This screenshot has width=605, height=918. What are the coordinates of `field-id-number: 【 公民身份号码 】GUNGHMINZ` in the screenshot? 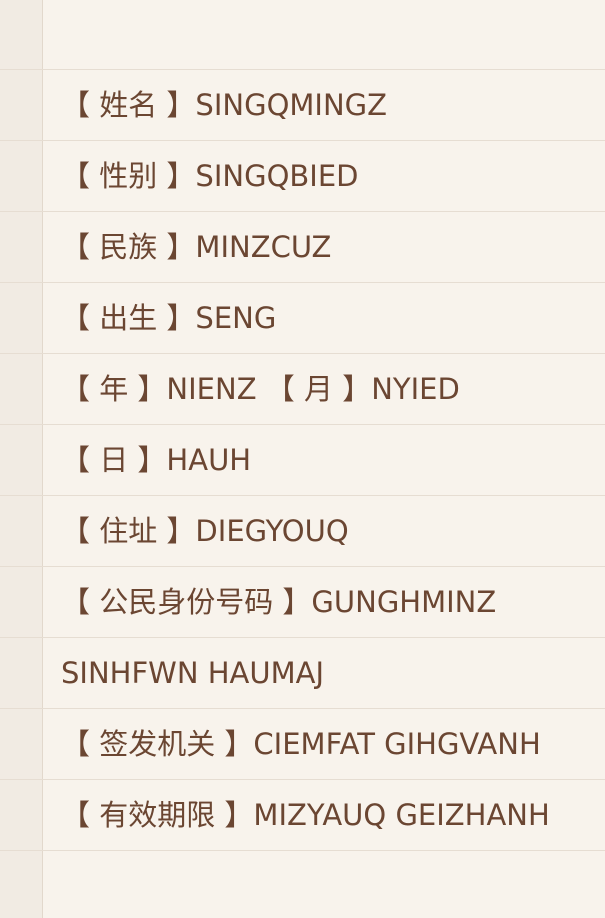 It's located at (279, 602).